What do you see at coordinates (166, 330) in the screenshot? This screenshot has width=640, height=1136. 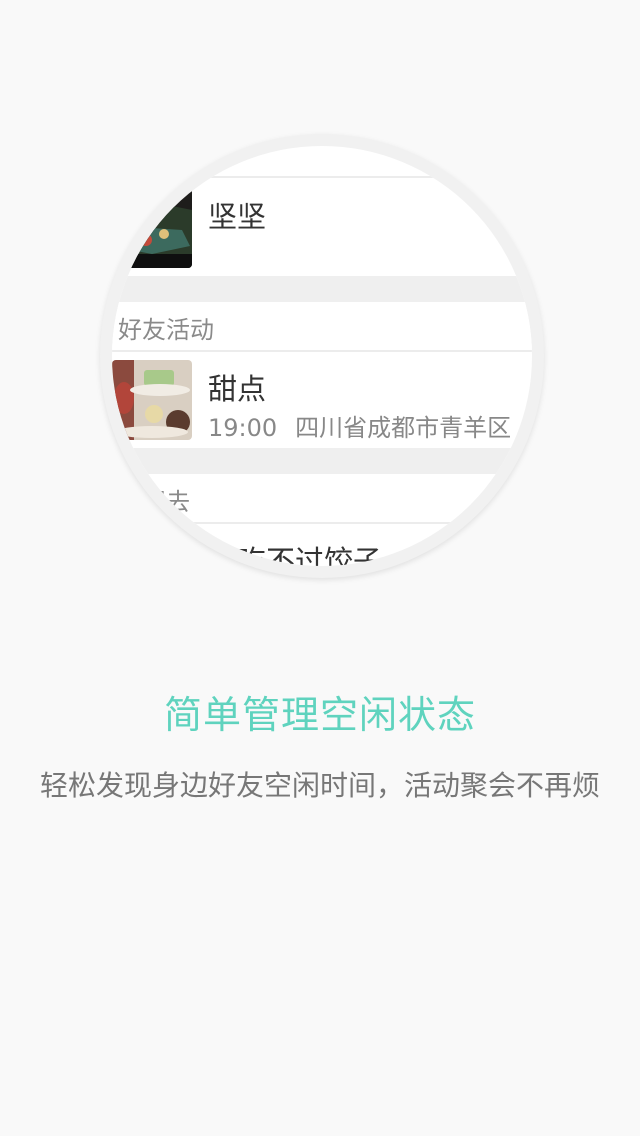 I see `section-label: 好友活动` at bounding box center [166, 330].